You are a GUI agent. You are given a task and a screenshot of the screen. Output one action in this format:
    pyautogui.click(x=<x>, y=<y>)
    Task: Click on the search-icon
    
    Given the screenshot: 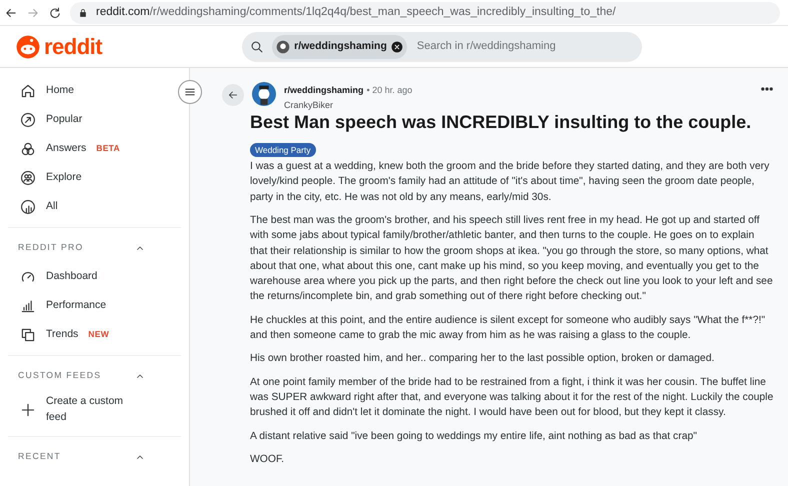 What is the action you would take?
    pyautogui.click(x=257, y=47)
    